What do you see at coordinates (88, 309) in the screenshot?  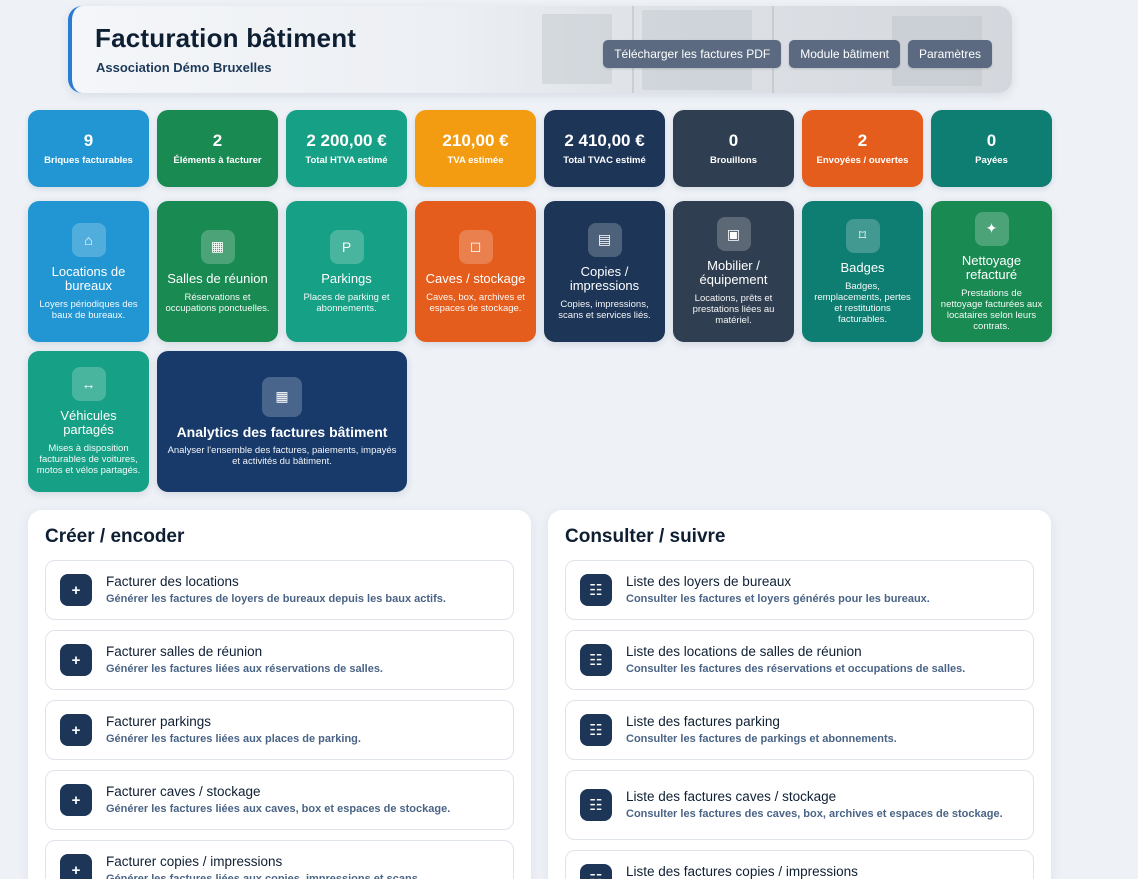 I see `module-tile-description: Loyers périodiques des baux de bureaux.` at bounding box center [88, 309].